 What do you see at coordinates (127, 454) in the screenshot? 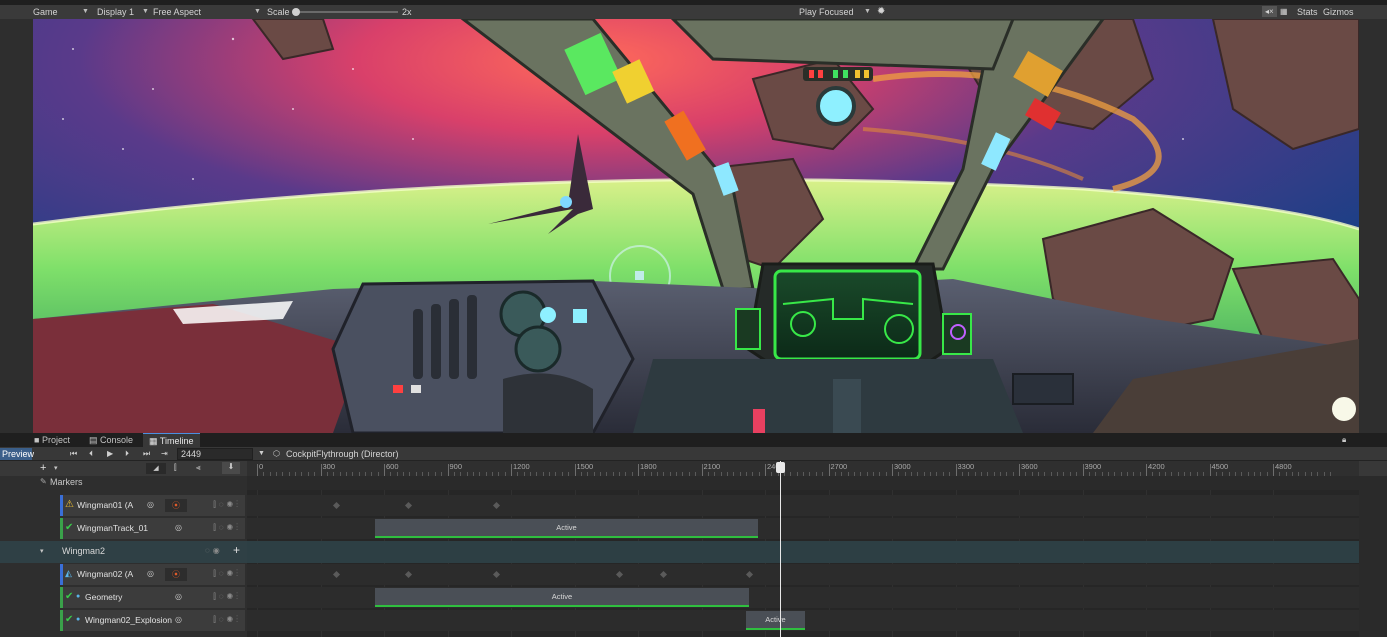
I see `next-frame-icon: ⏵` at bounding box center [127, 454].